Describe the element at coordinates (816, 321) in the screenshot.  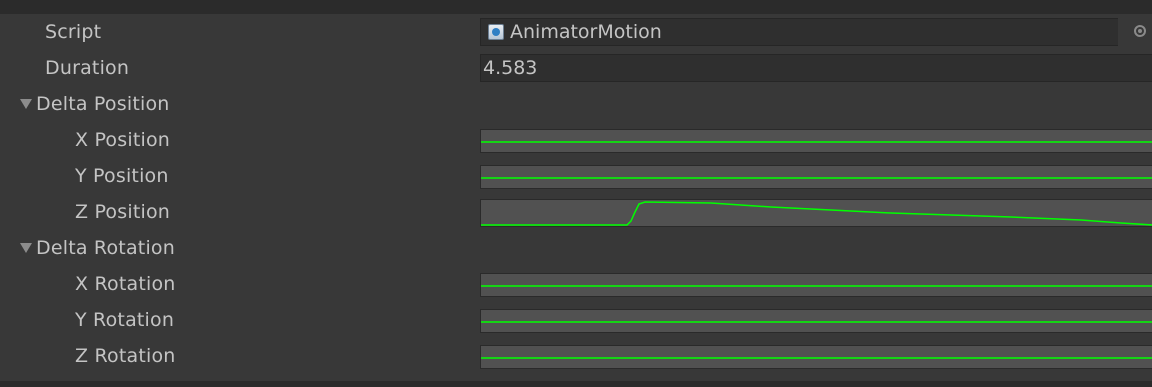
I see `y-rotation-curve-field` at that location.